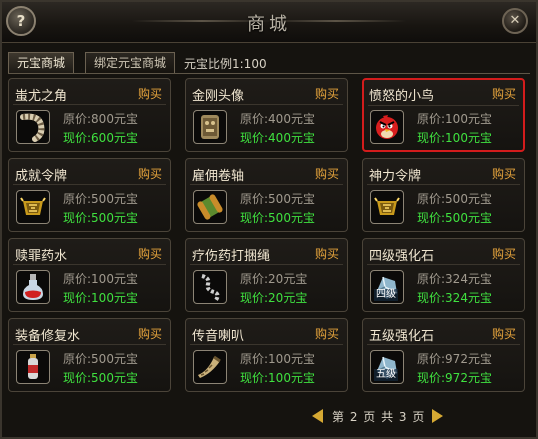 The image size is (538, 439). I want to click on current-price: 现价:324元宝, so click(454, 298).